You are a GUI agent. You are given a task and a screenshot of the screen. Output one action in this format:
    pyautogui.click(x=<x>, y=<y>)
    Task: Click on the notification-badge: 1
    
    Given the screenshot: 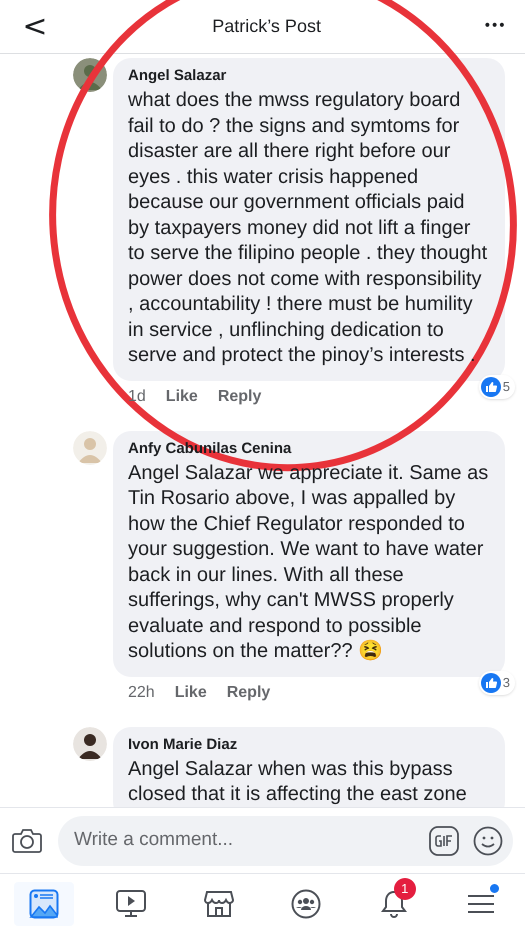 What is the action you would take?
    pyautogui.click(x=405, y=889)
    